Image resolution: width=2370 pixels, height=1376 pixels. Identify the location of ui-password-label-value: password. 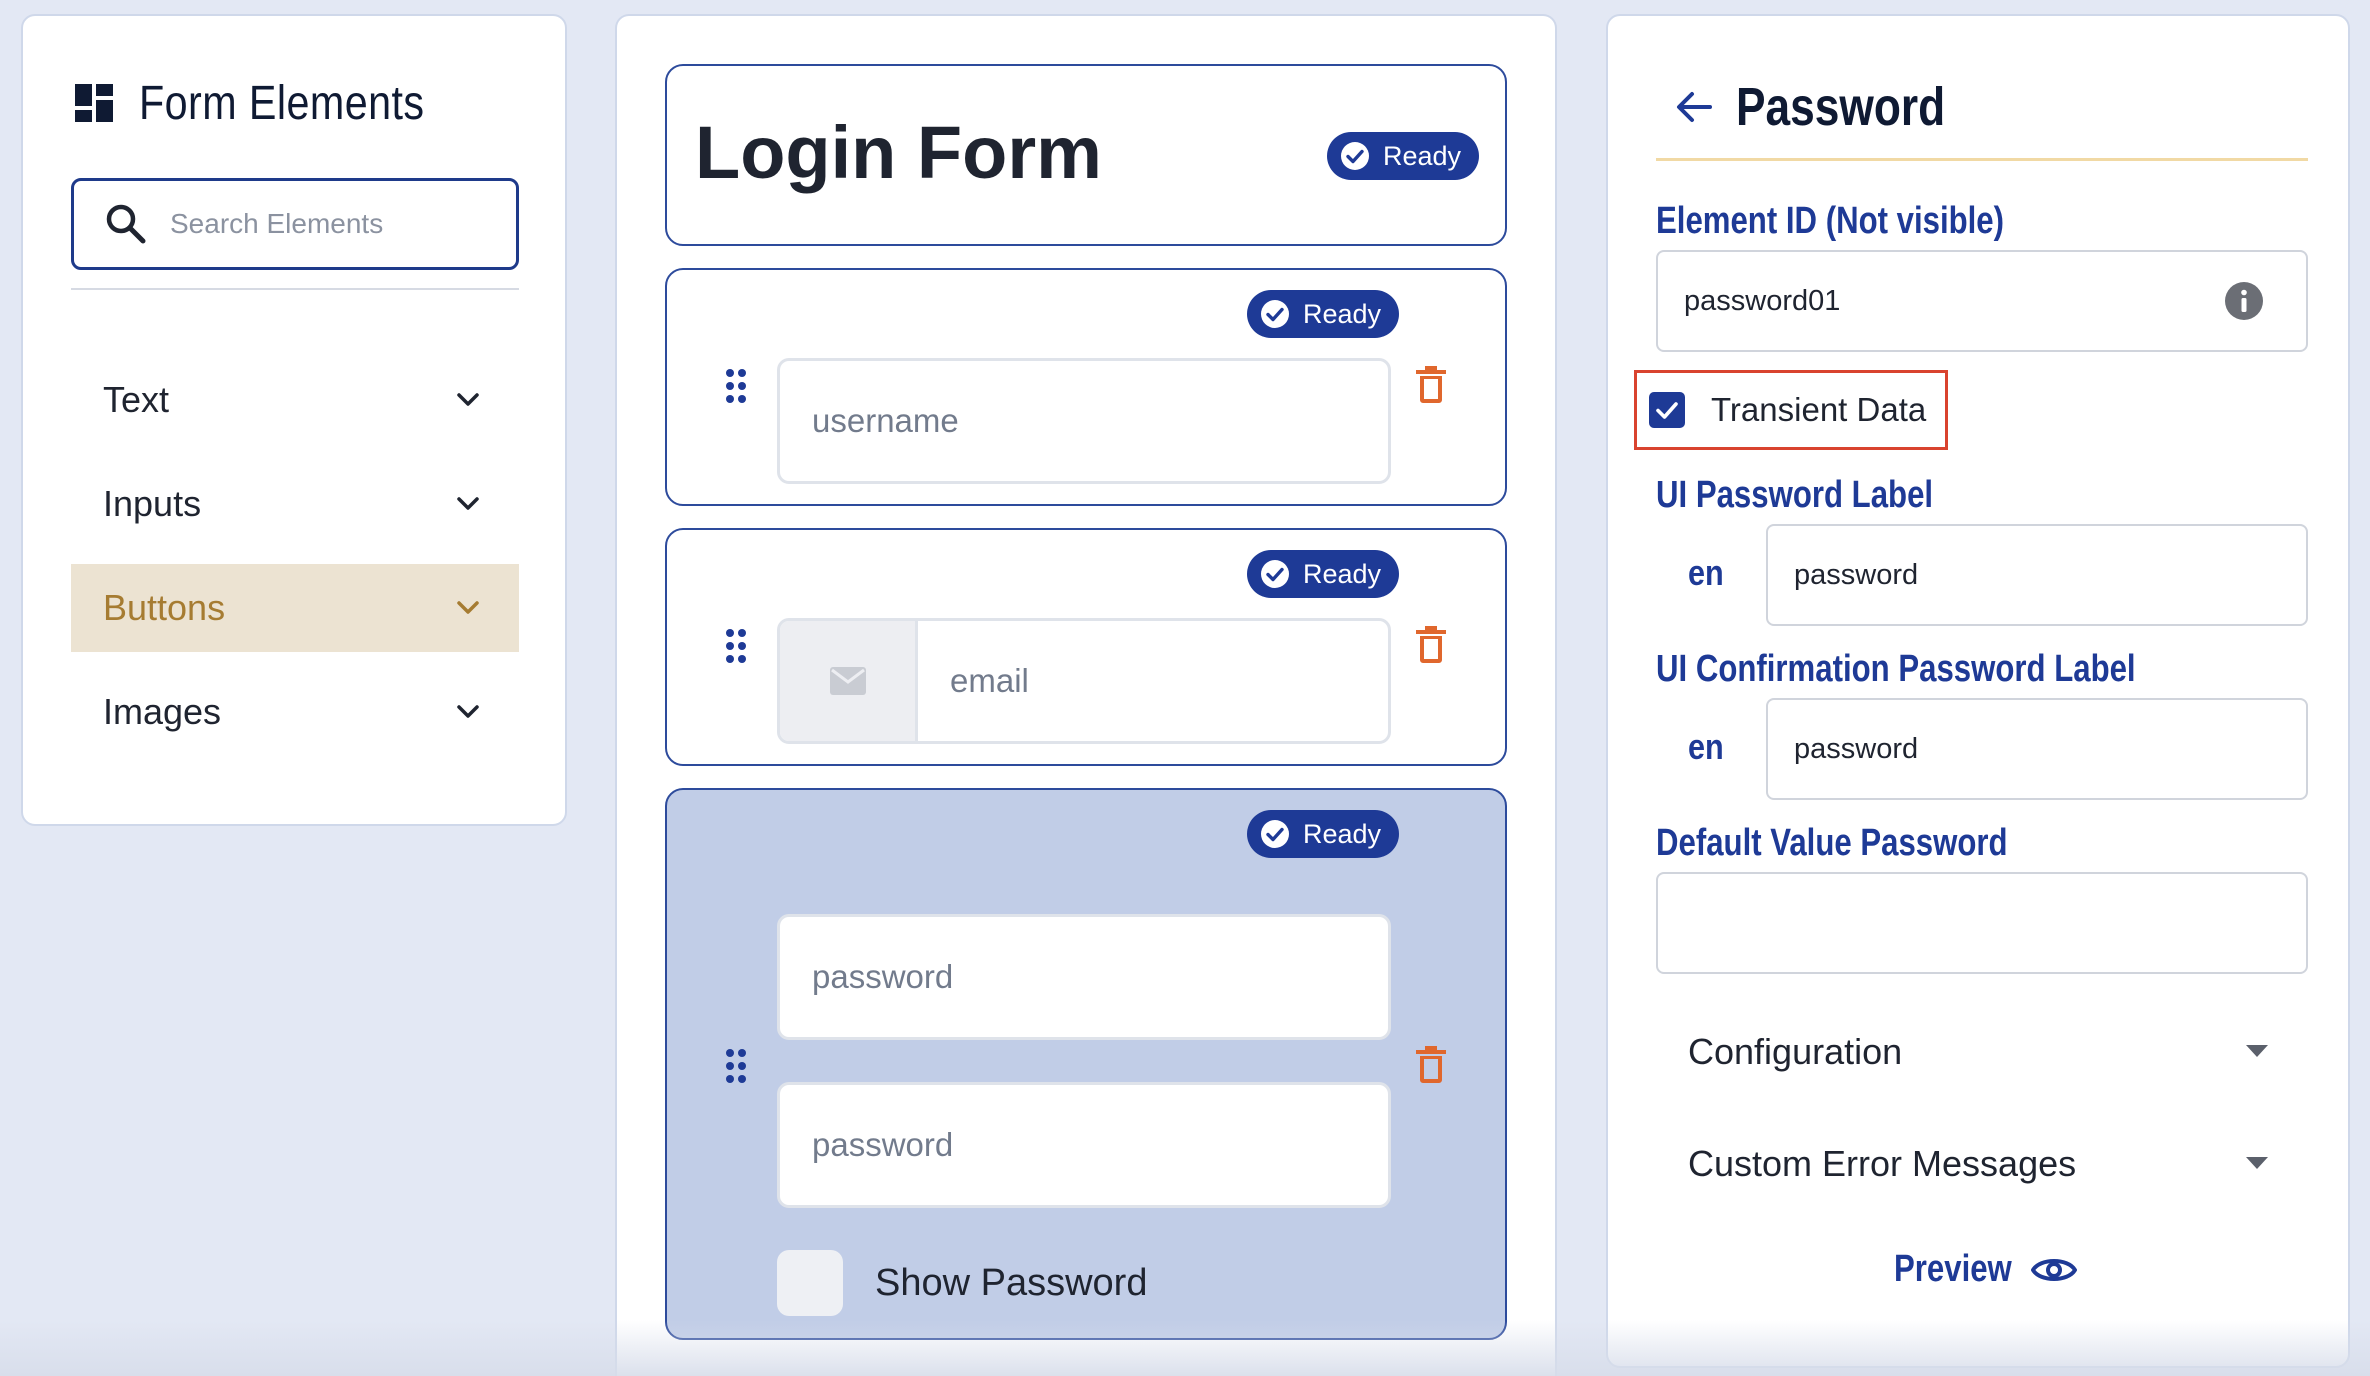
(1856, 574).